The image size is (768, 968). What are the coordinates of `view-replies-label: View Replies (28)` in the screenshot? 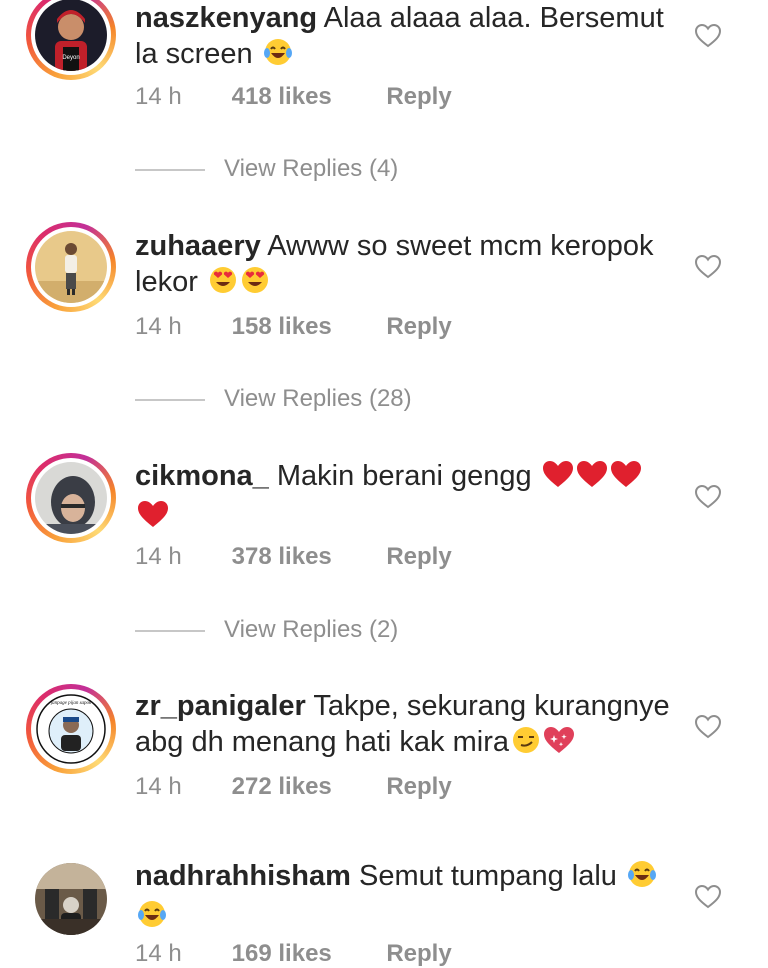 It's located at (318, 398).